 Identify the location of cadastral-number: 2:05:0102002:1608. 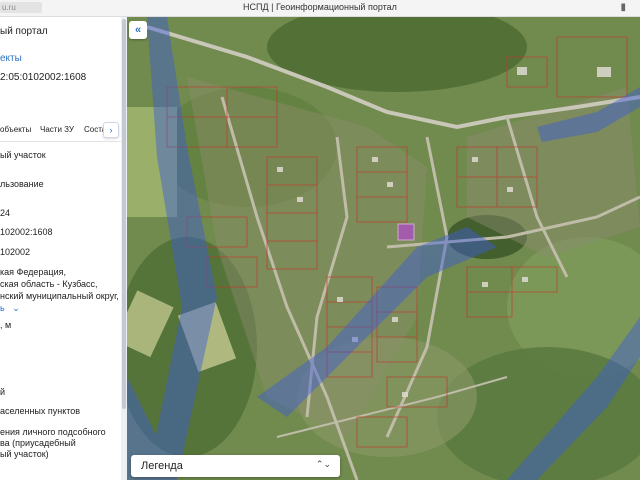
(43, 77).